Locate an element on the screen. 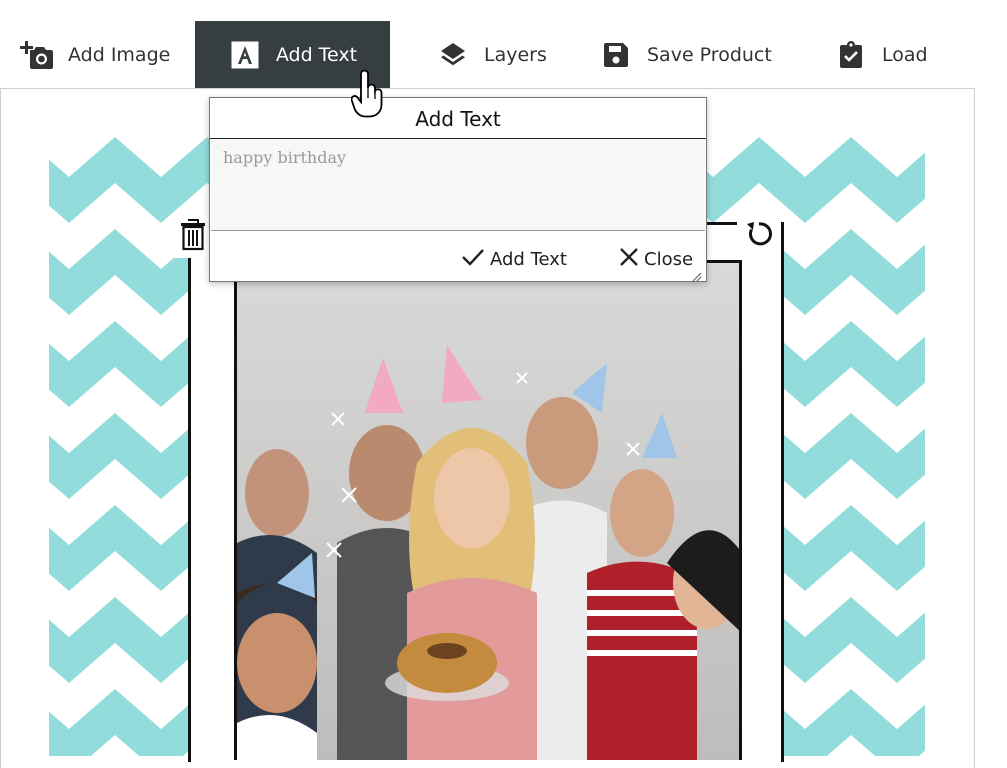  resize-handle-icon is located at coordinates (697, 274).